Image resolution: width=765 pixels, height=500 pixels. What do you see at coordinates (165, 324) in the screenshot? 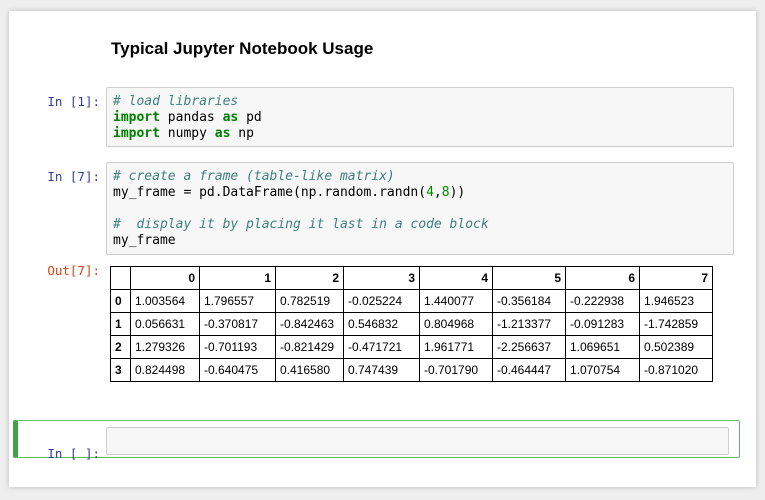
I see `table-cell: 0.056631` at bounding box center [165, 324].